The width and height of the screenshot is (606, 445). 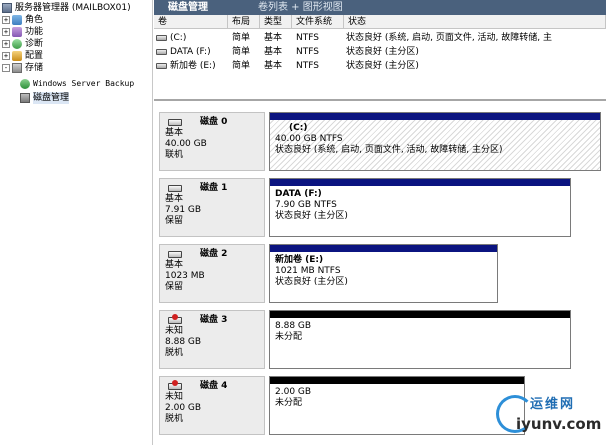 I want to click on unallocated-space: 8.88 GB 未分配, so click(x=420, y=339).